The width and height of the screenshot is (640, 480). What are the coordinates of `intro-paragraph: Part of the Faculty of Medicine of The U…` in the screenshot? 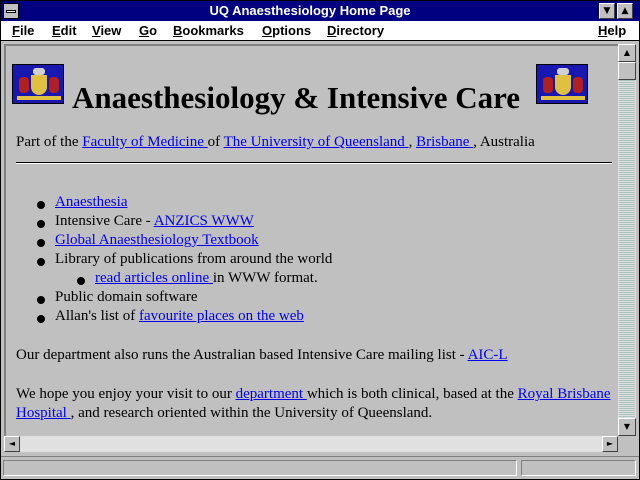 It's located at (275, 142).